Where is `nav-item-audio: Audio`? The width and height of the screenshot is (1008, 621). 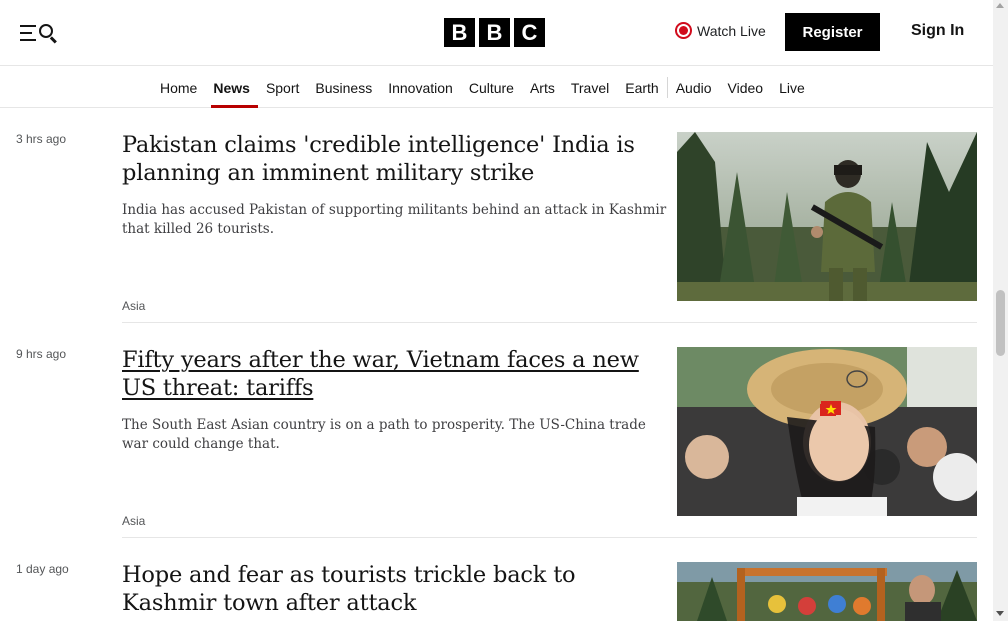 nav-item-audio: Audio is located at coordinates (694, 87).